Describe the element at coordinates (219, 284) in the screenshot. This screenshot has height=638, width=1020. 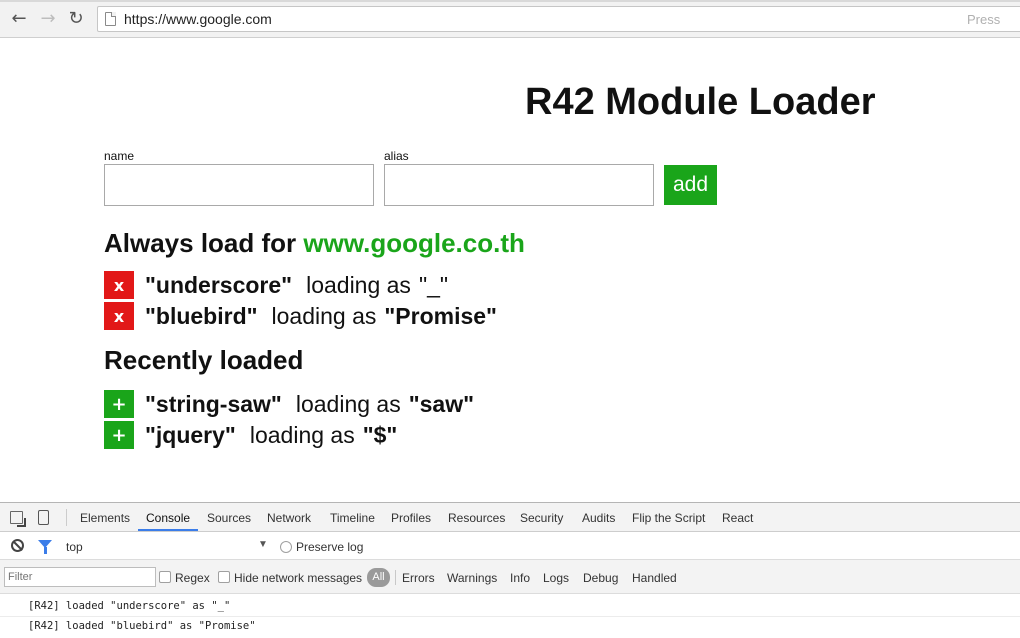
I see `module-name: "underscore"` at that location.